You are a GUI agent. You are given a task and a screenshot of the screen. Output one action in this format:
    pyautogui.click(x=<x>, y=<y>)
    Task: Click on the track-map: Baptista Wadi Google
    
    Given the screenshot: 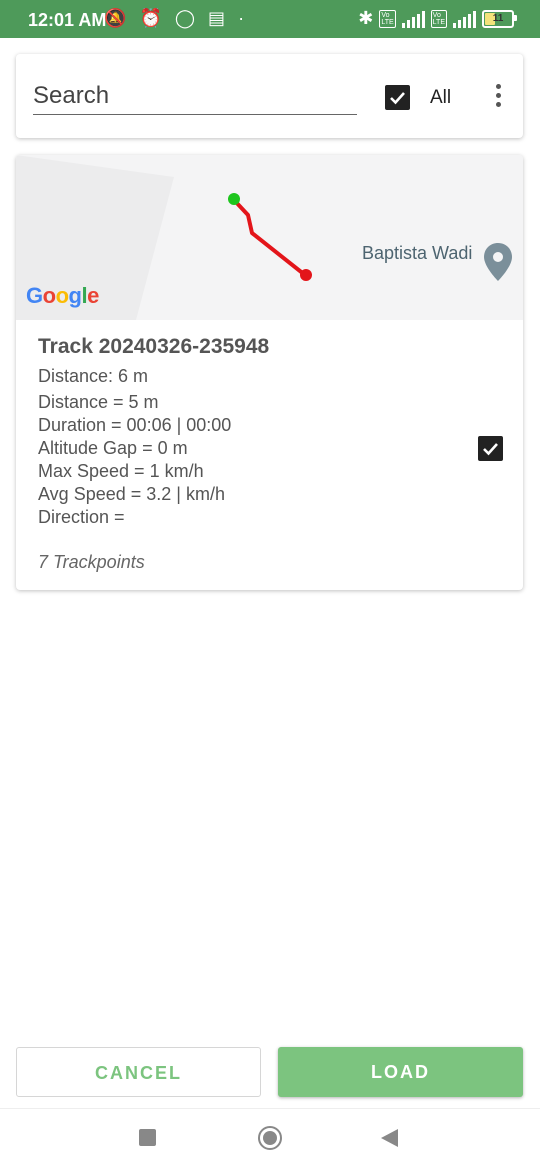 What is the action you would take?
    pyautogui.click(x=269, y=237)
    